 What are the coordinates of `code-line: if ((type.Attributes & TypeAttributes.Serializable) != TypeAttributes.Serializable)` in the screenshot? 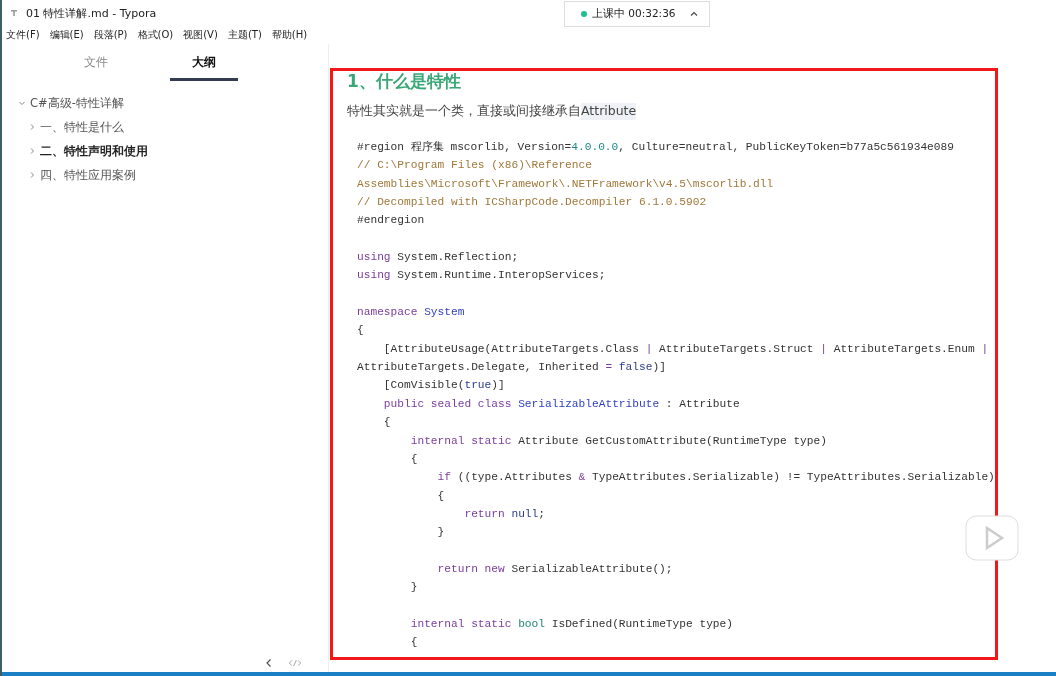 It's located at (716, 478).